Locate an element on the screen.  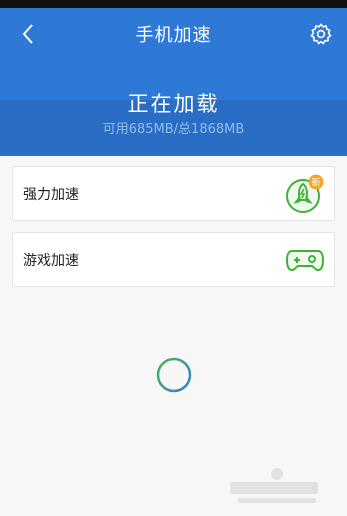
loading-status: 正在加载 is located at coordinates (173, 104).